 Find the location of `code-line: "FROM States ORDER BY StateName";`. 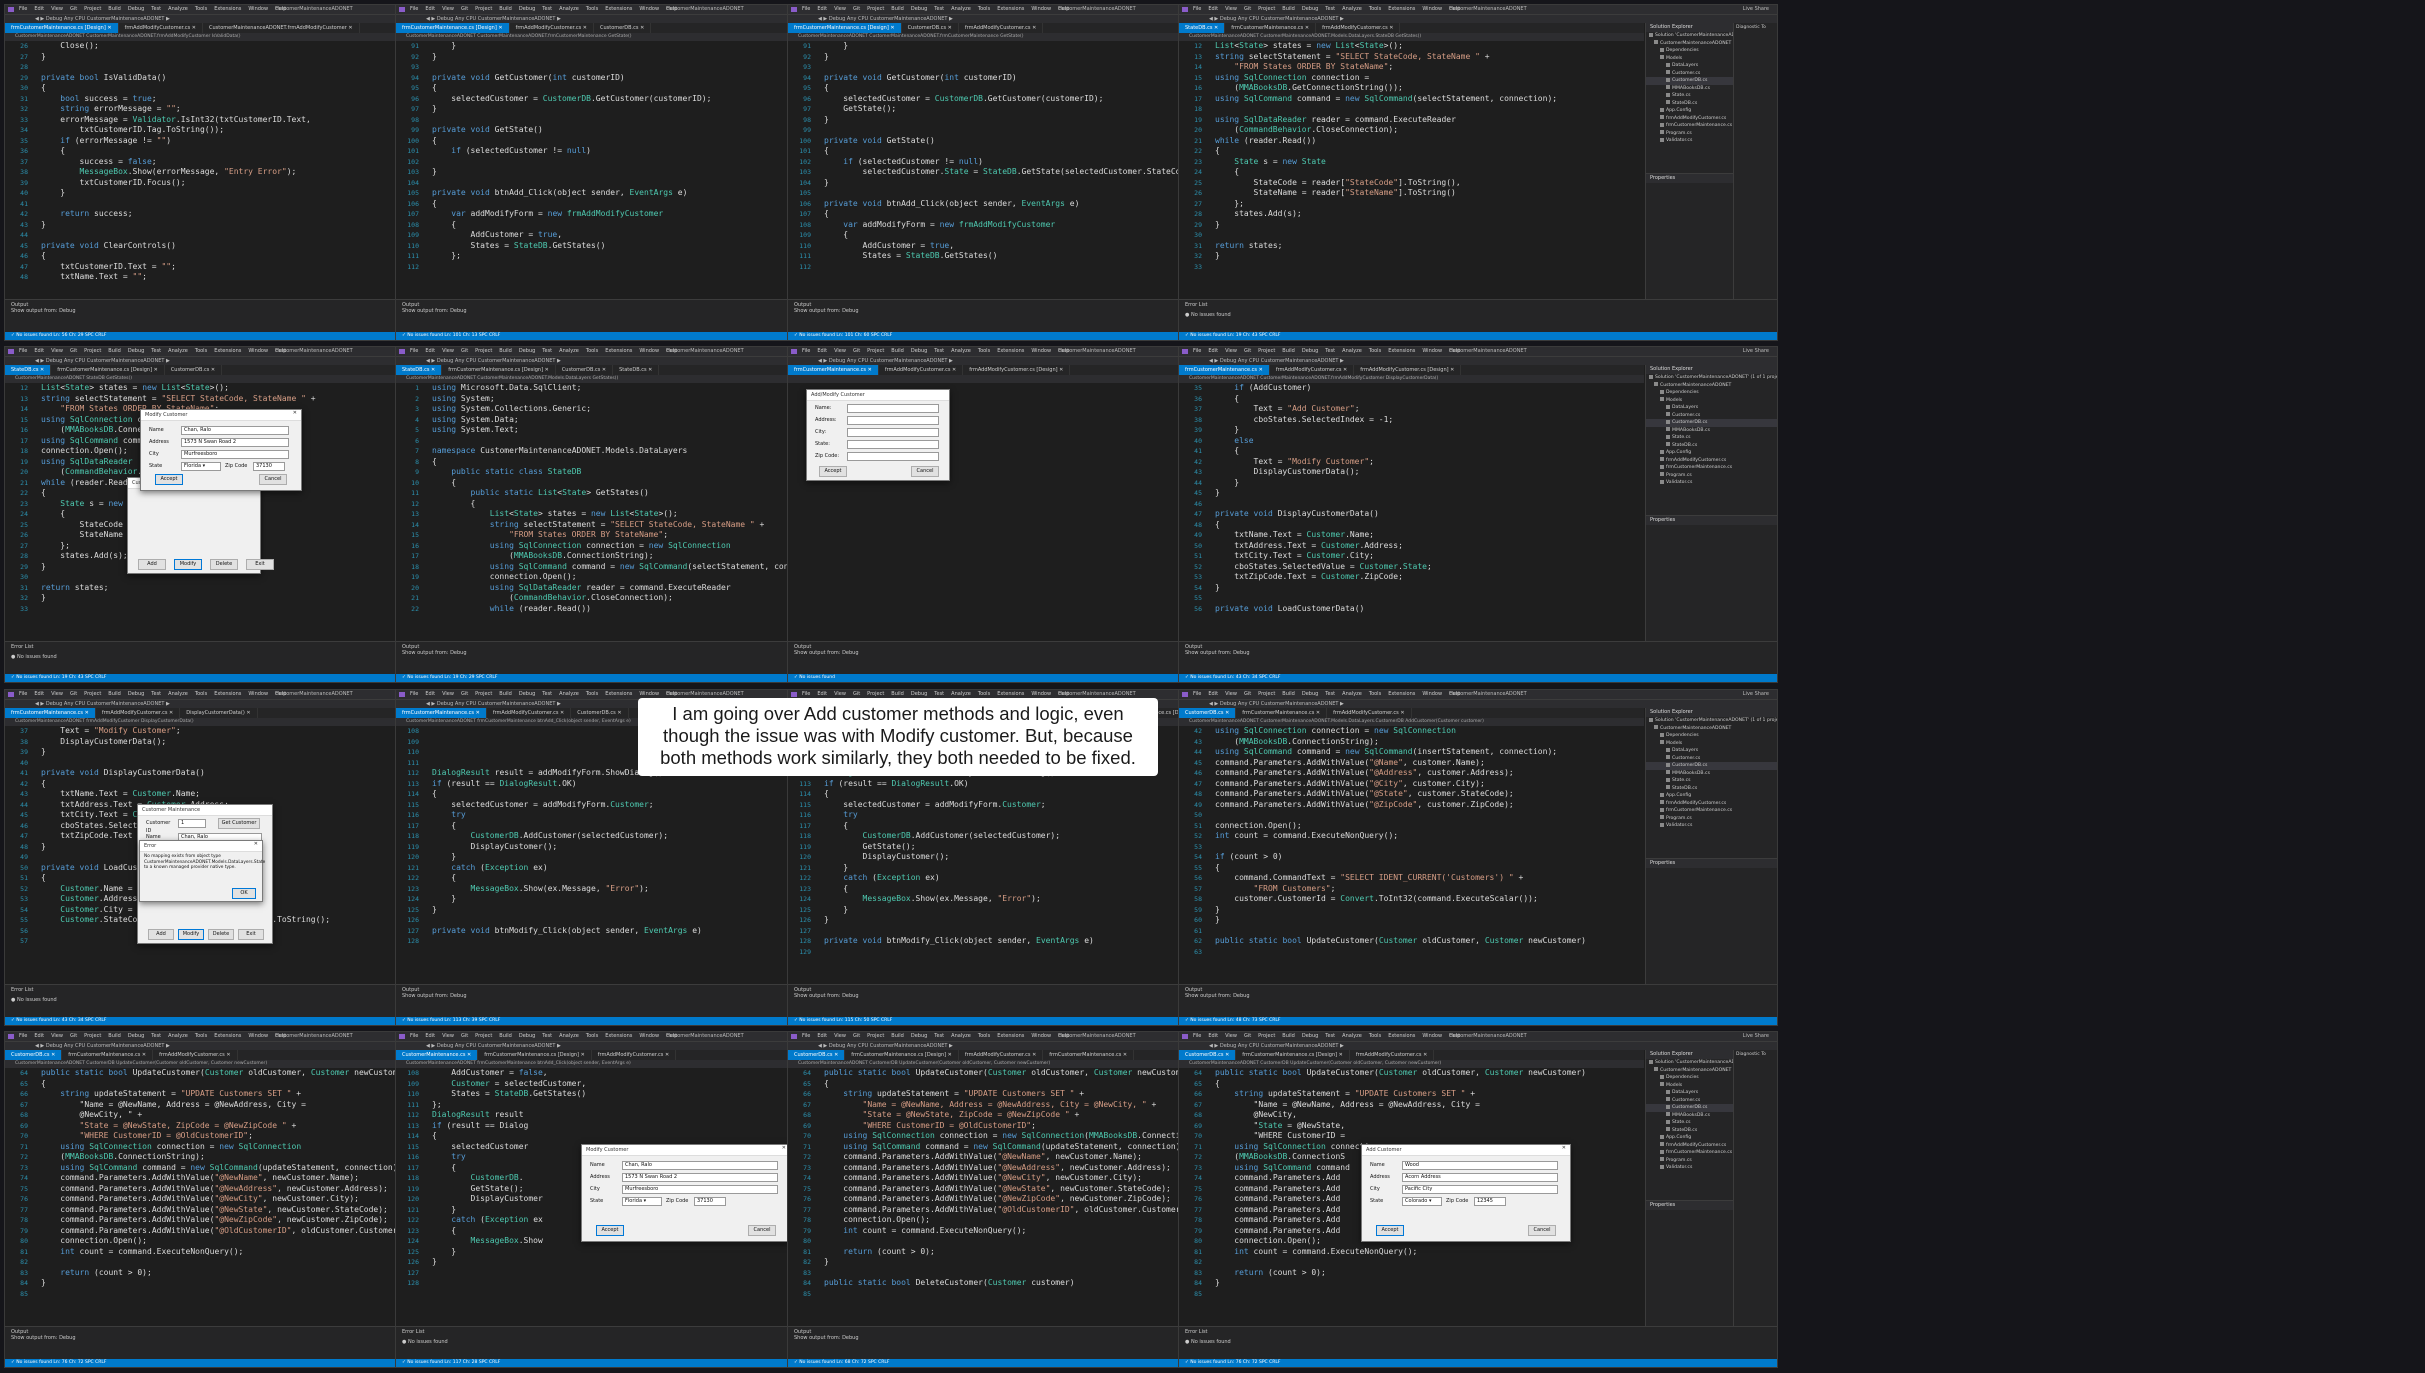

code-line: "FROM States ORDER BY StateName"; is located at coordinates (1429, 67).